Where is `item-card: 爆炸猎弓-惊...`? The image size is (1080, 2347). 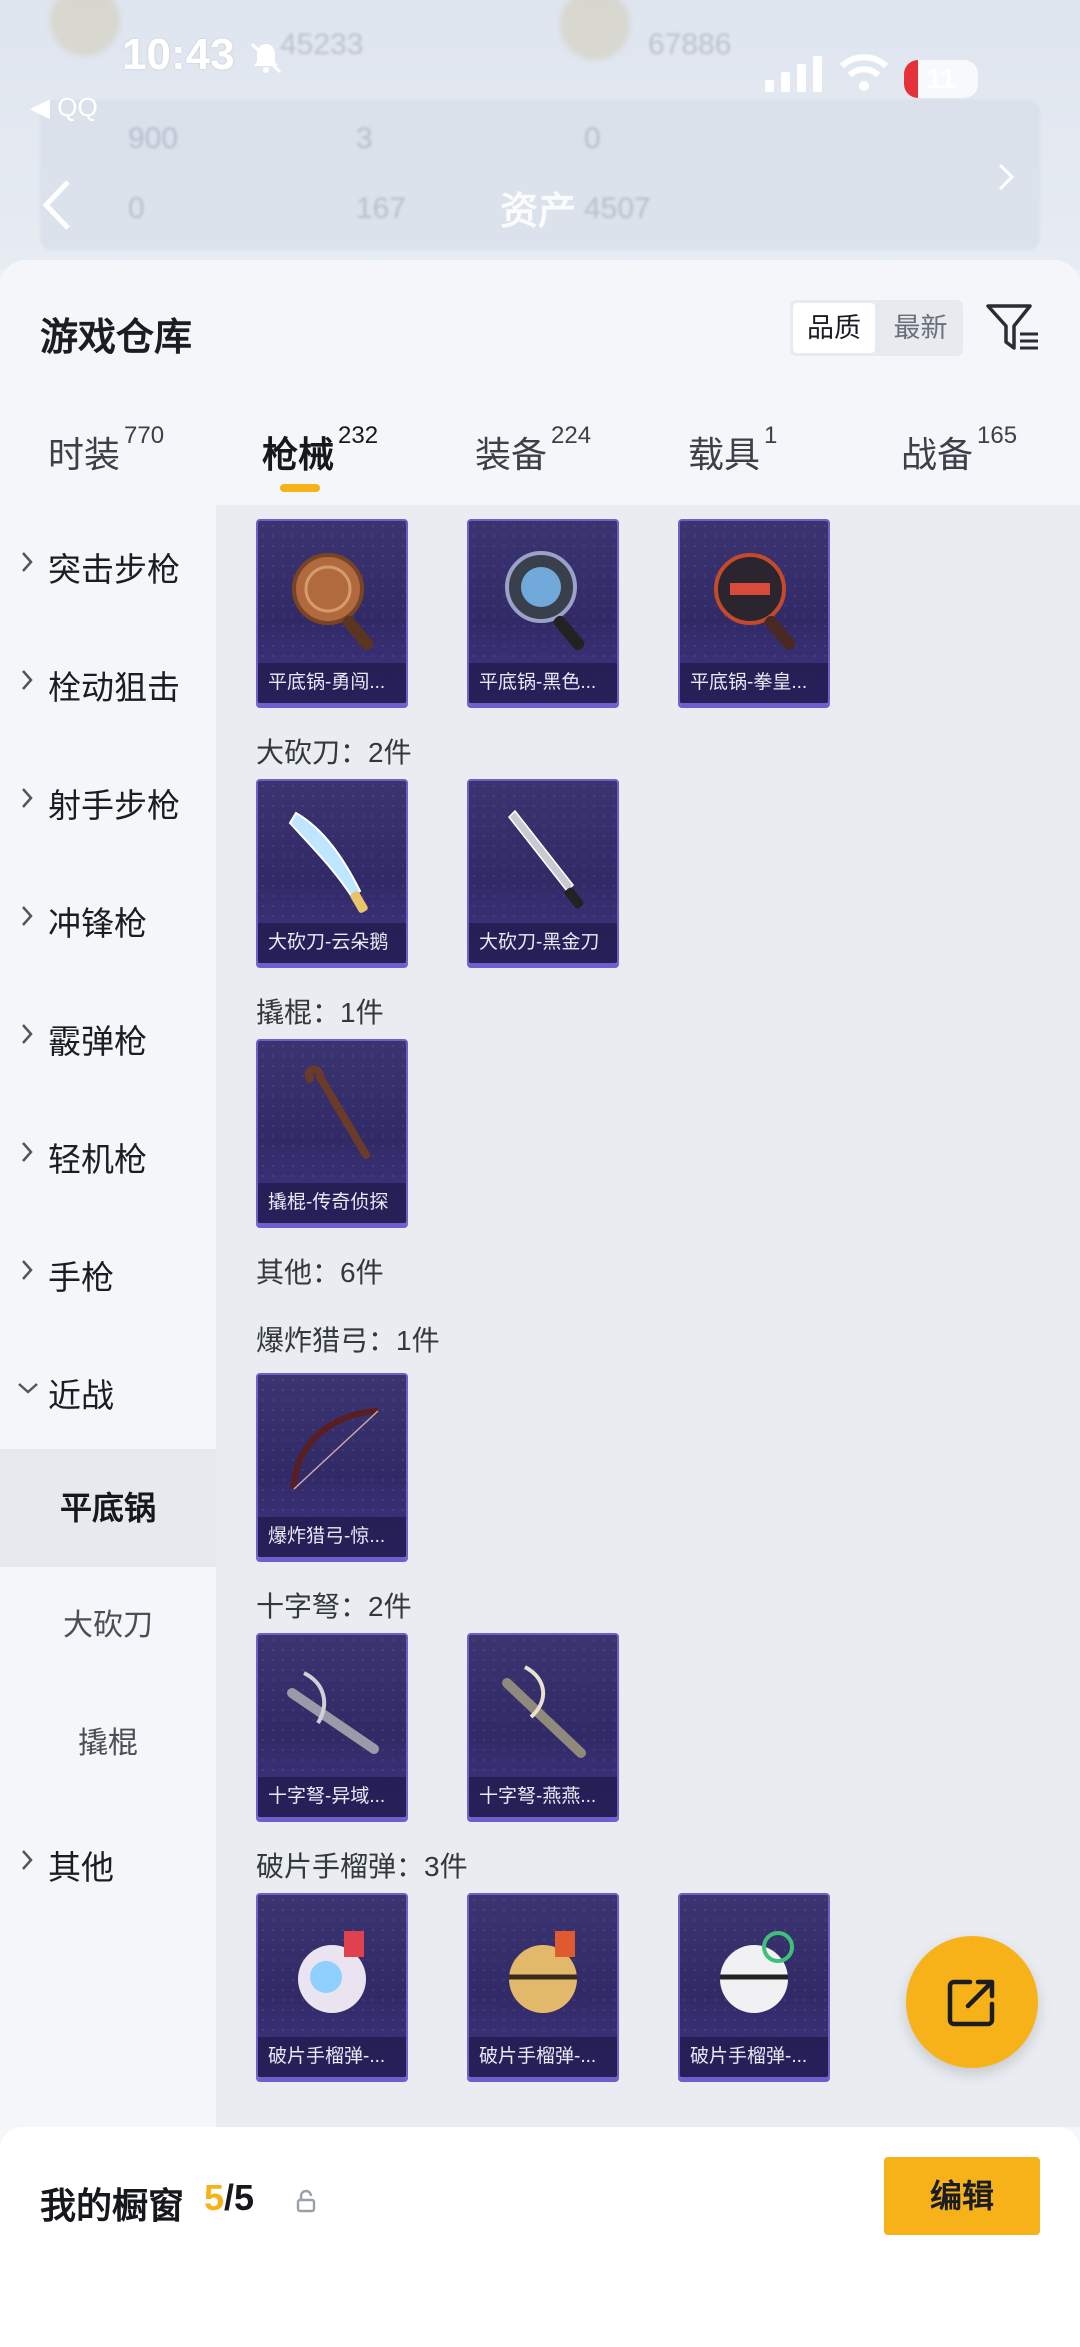 item-card: 爆炸猎弓-惊... is located at coordinates (332, 1466).